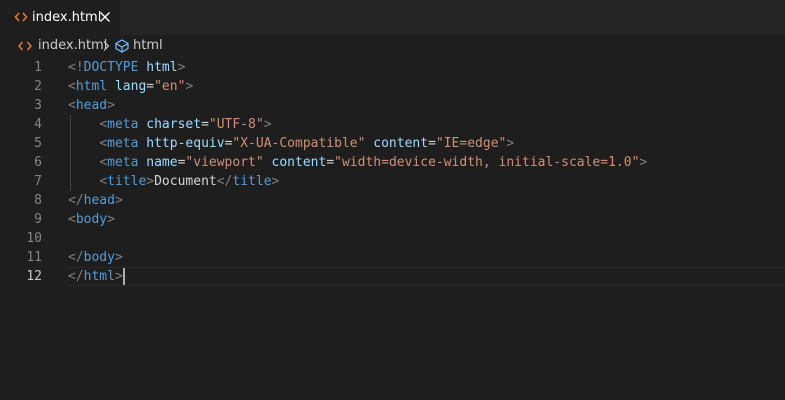  I want to click on code-line: 1 <!DOCTYPE html>, so click(392, 67).